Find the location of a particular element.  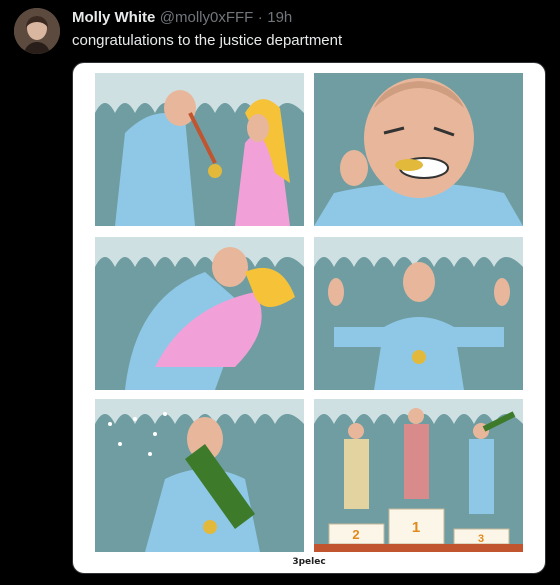

author-name: Molly White is located at coordinates (113, 17).